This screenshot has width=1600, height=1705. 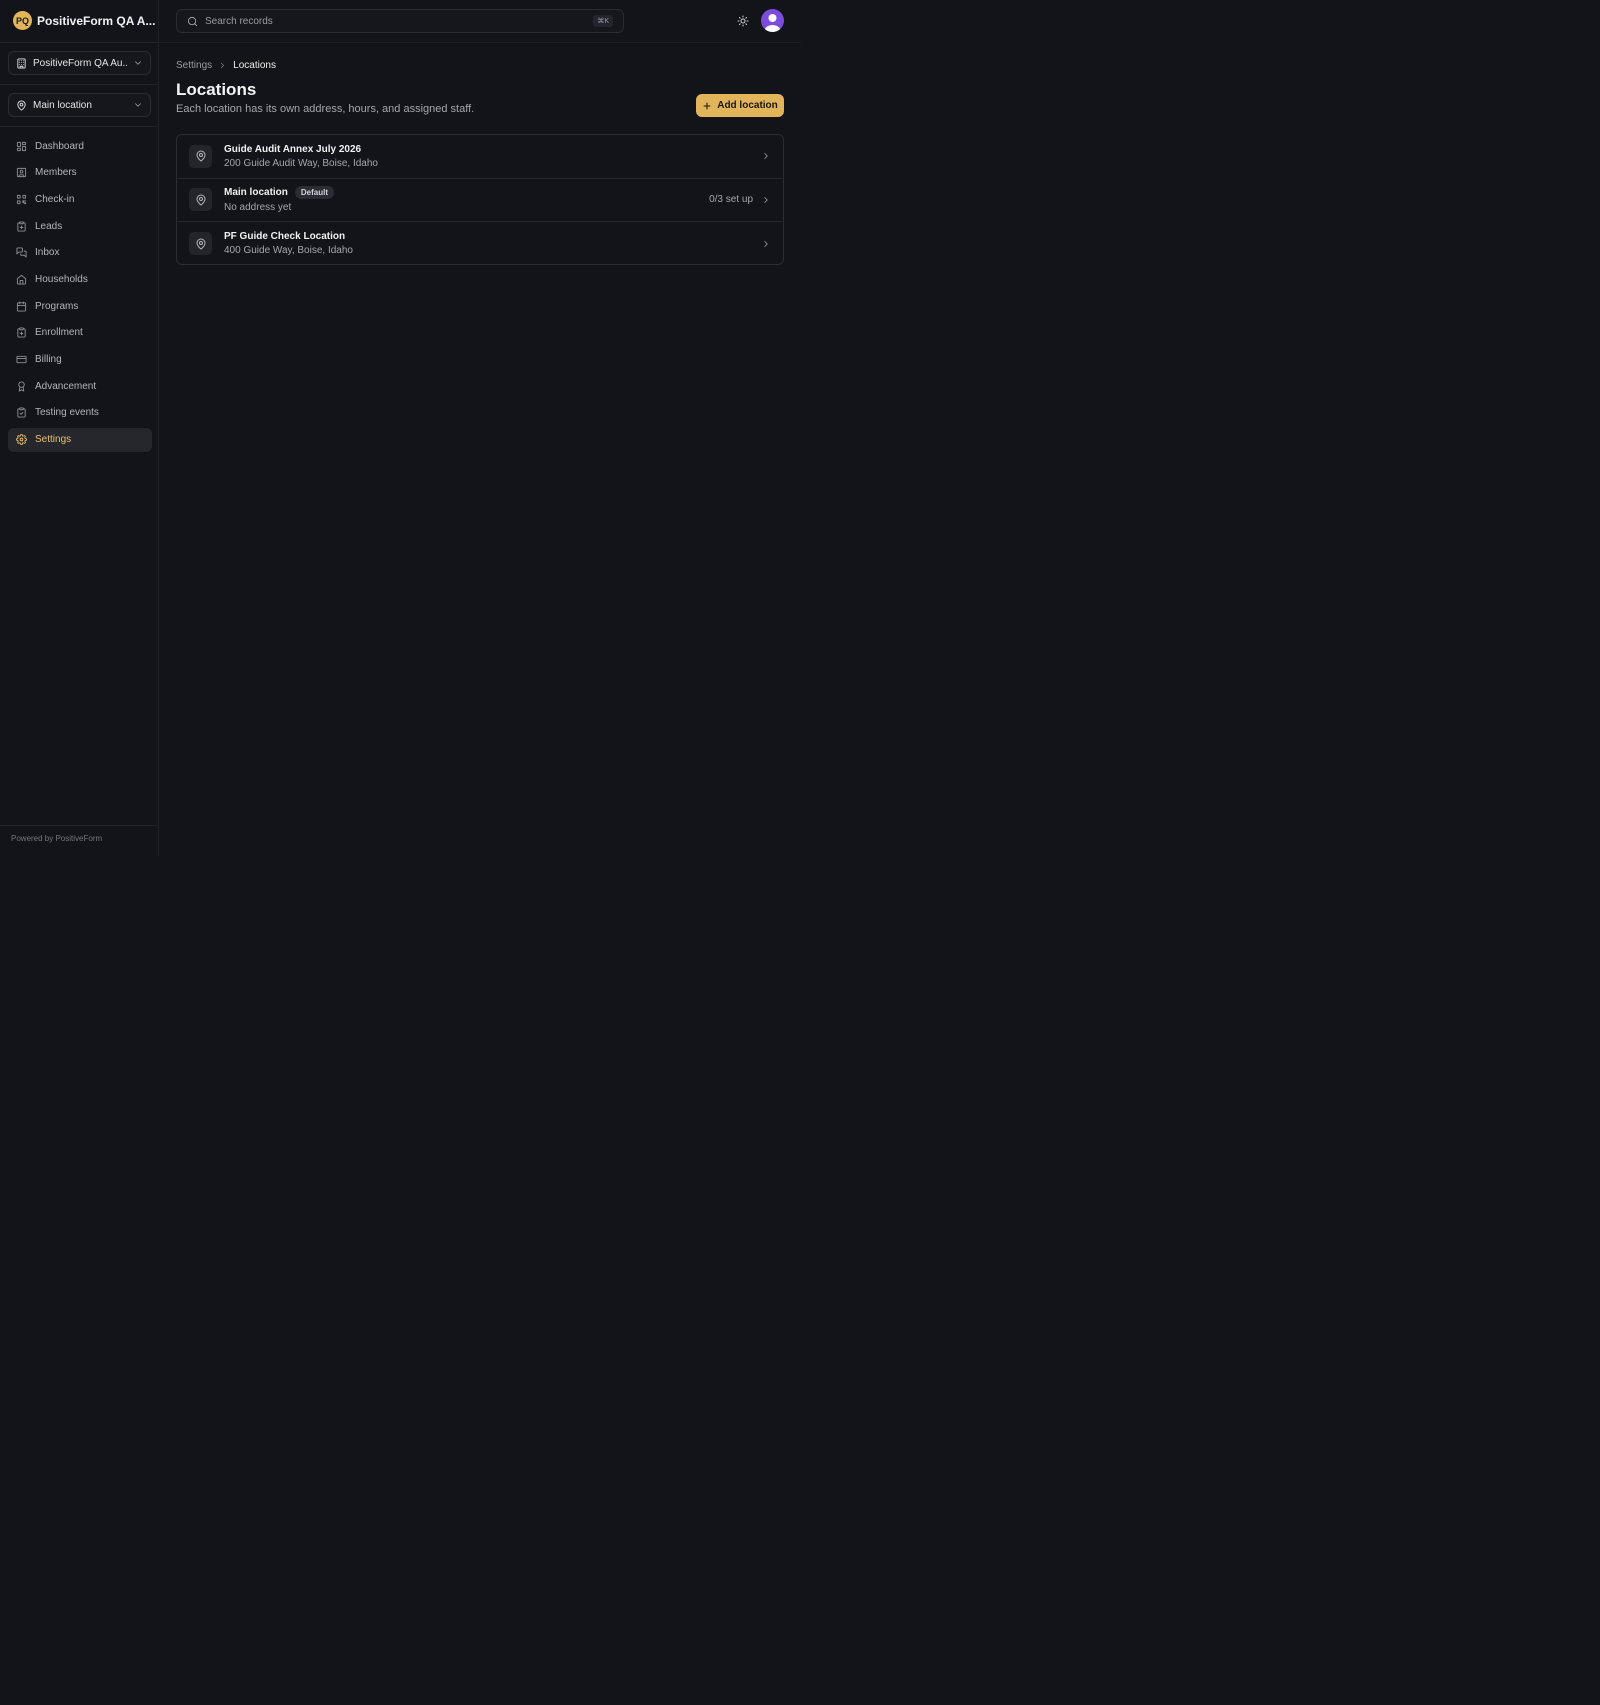 What do you see at coordinates (480, 42) in the screenshot?
I see `topbar-divider` at bounding box center [480, 42].